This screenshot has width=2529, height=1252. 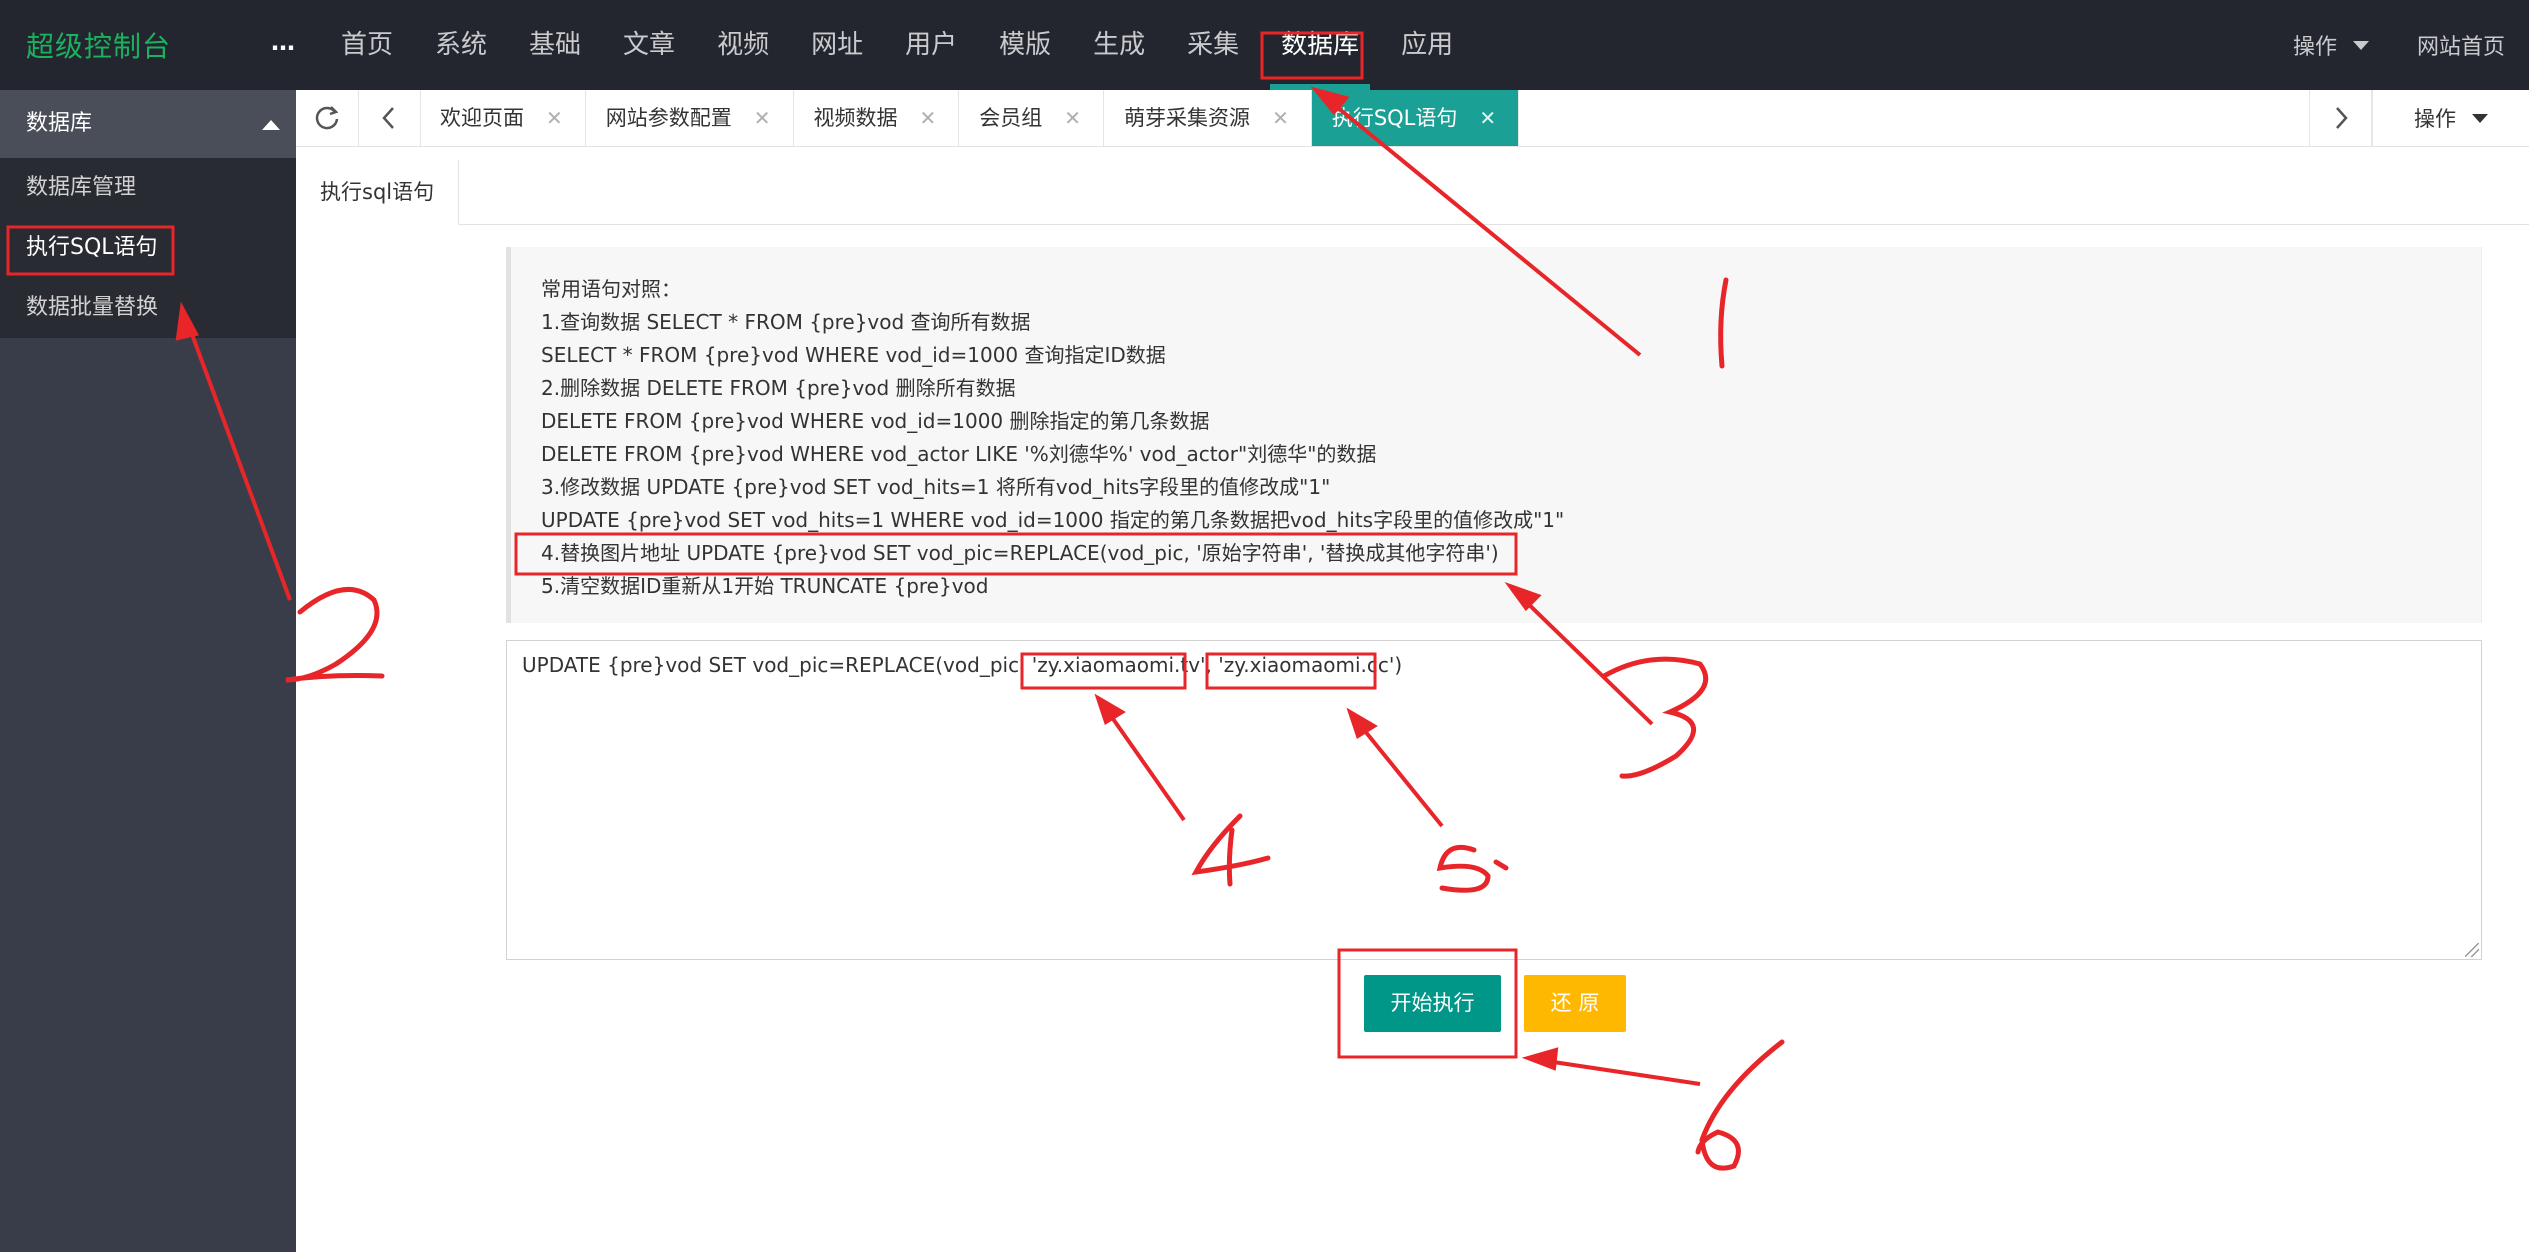 What do you see at coordinates (1575, 1003) in the screenshot?
I see `reset-button: 还 原` at bounding box center [1575, 1003].